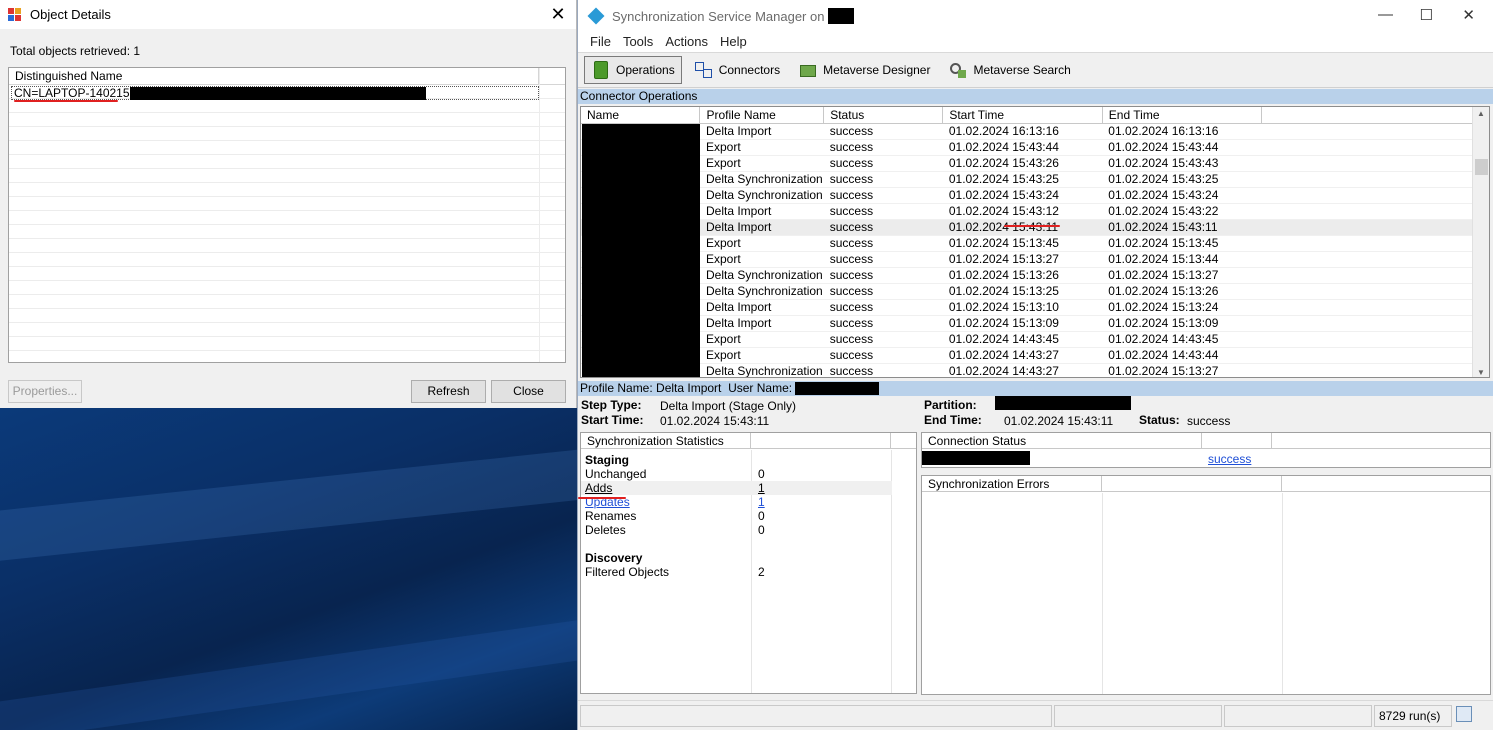 The width and height of the screenshot is (1493, 730). What do you see at coordinates (1022, 291) in the screenshot?
I see `start-time-cell: 01.02.2024 15:13:25` at bounding box center [1022, 291].